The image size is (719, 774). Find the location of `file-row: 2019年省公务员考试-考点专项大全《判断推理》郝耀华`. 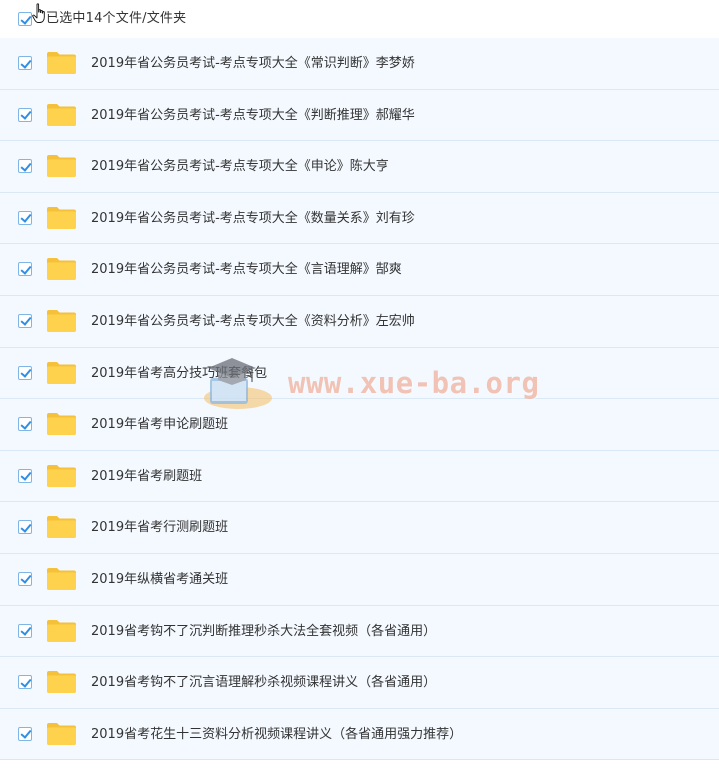

file-row: 2019年省公务员考试-考点专项大全《判断推理》郝耀华 is located at coordinates (359, 115).